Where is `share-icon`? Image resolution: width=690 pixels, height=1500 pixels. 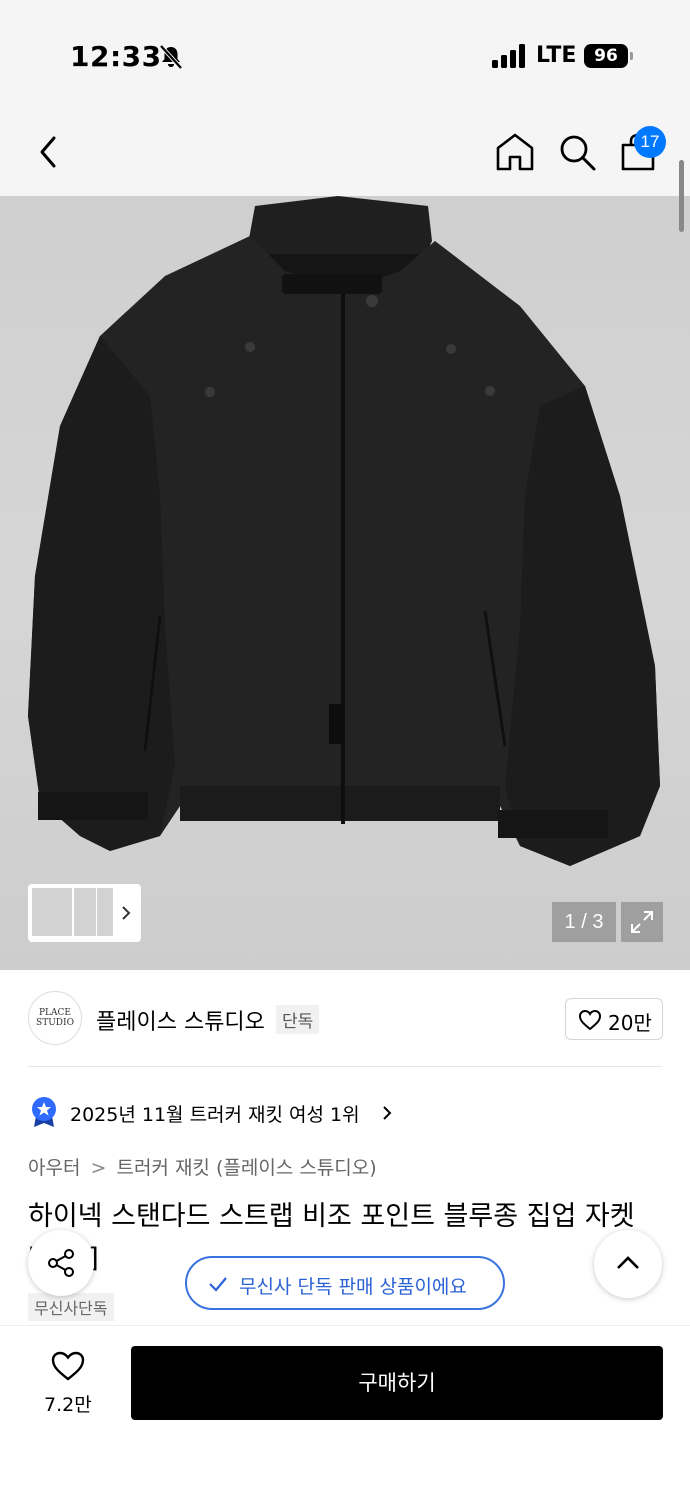 share-icon is located at coordinates (61, 1263).